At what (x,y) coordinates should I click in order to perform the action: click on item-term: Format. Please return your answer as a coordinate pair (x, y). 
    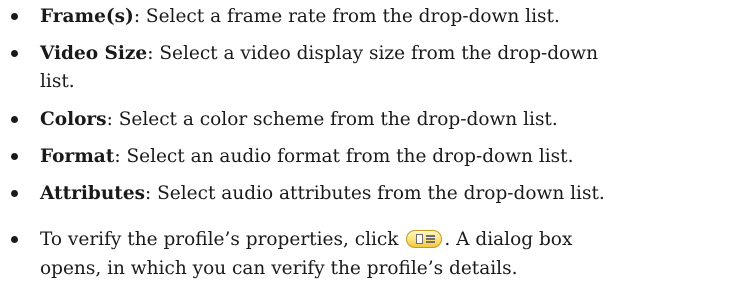
    Looking at the image, I should click on (77, 156).